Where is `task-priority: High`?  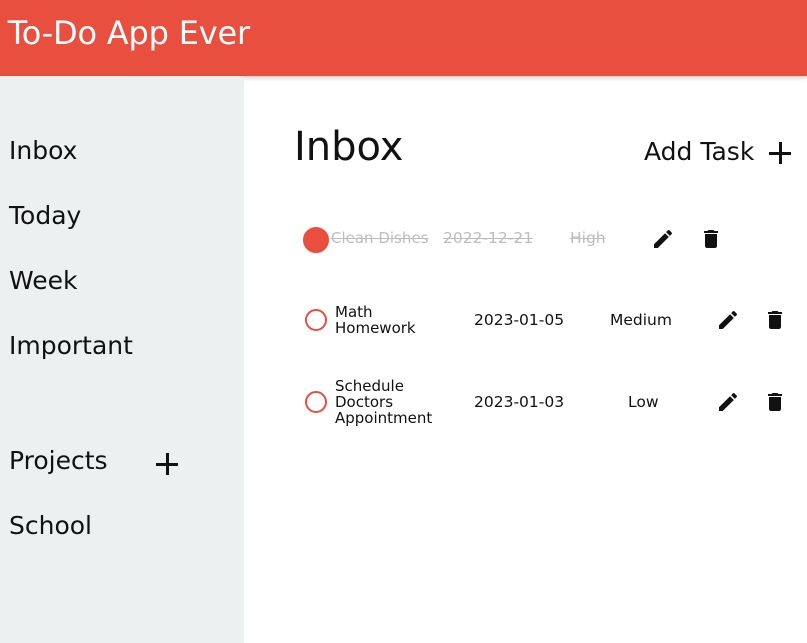 task-priority: High is located at coordinates (588, 238).